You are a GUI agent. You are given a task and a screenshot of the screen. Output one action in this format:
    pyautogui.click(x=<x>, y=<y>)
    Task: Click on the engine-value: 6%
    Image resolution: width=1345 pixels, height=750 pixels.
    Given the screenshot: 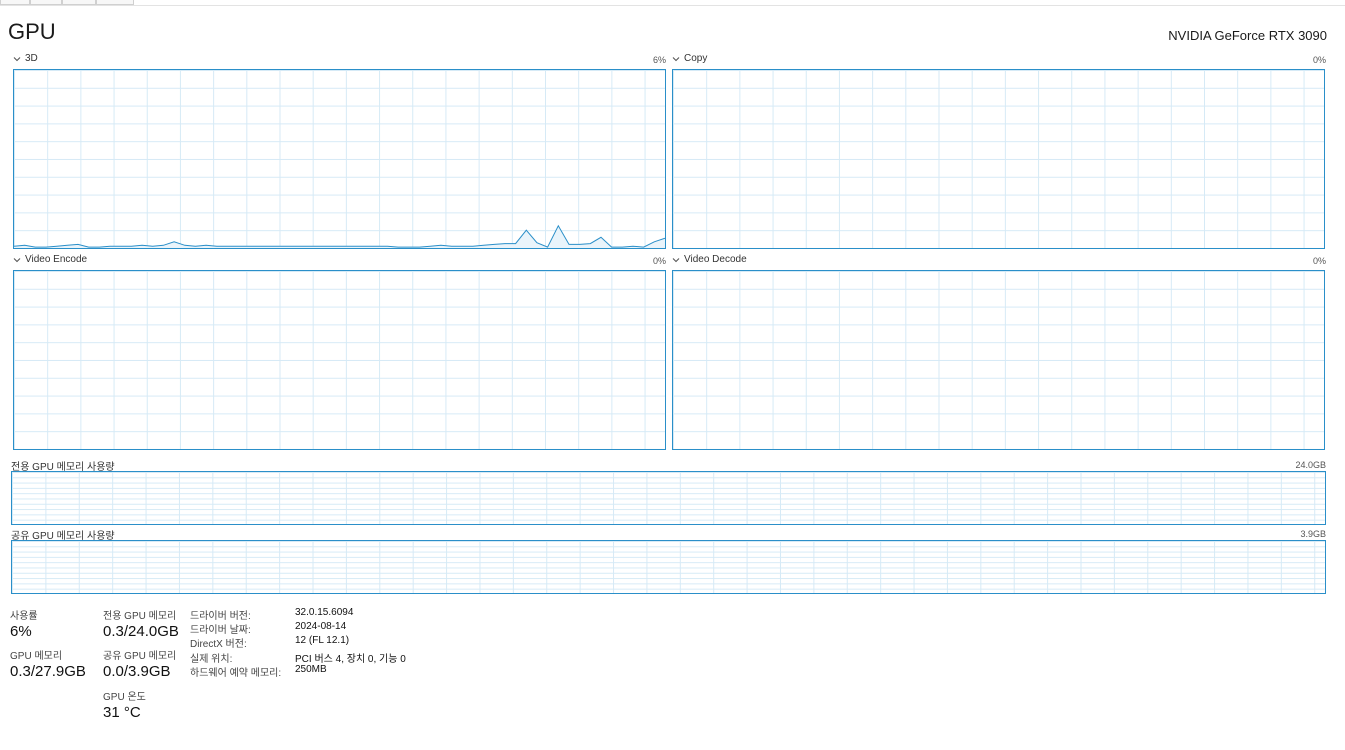 What is the action you would take?
    pyautogui.click(x=659, y=60)
    